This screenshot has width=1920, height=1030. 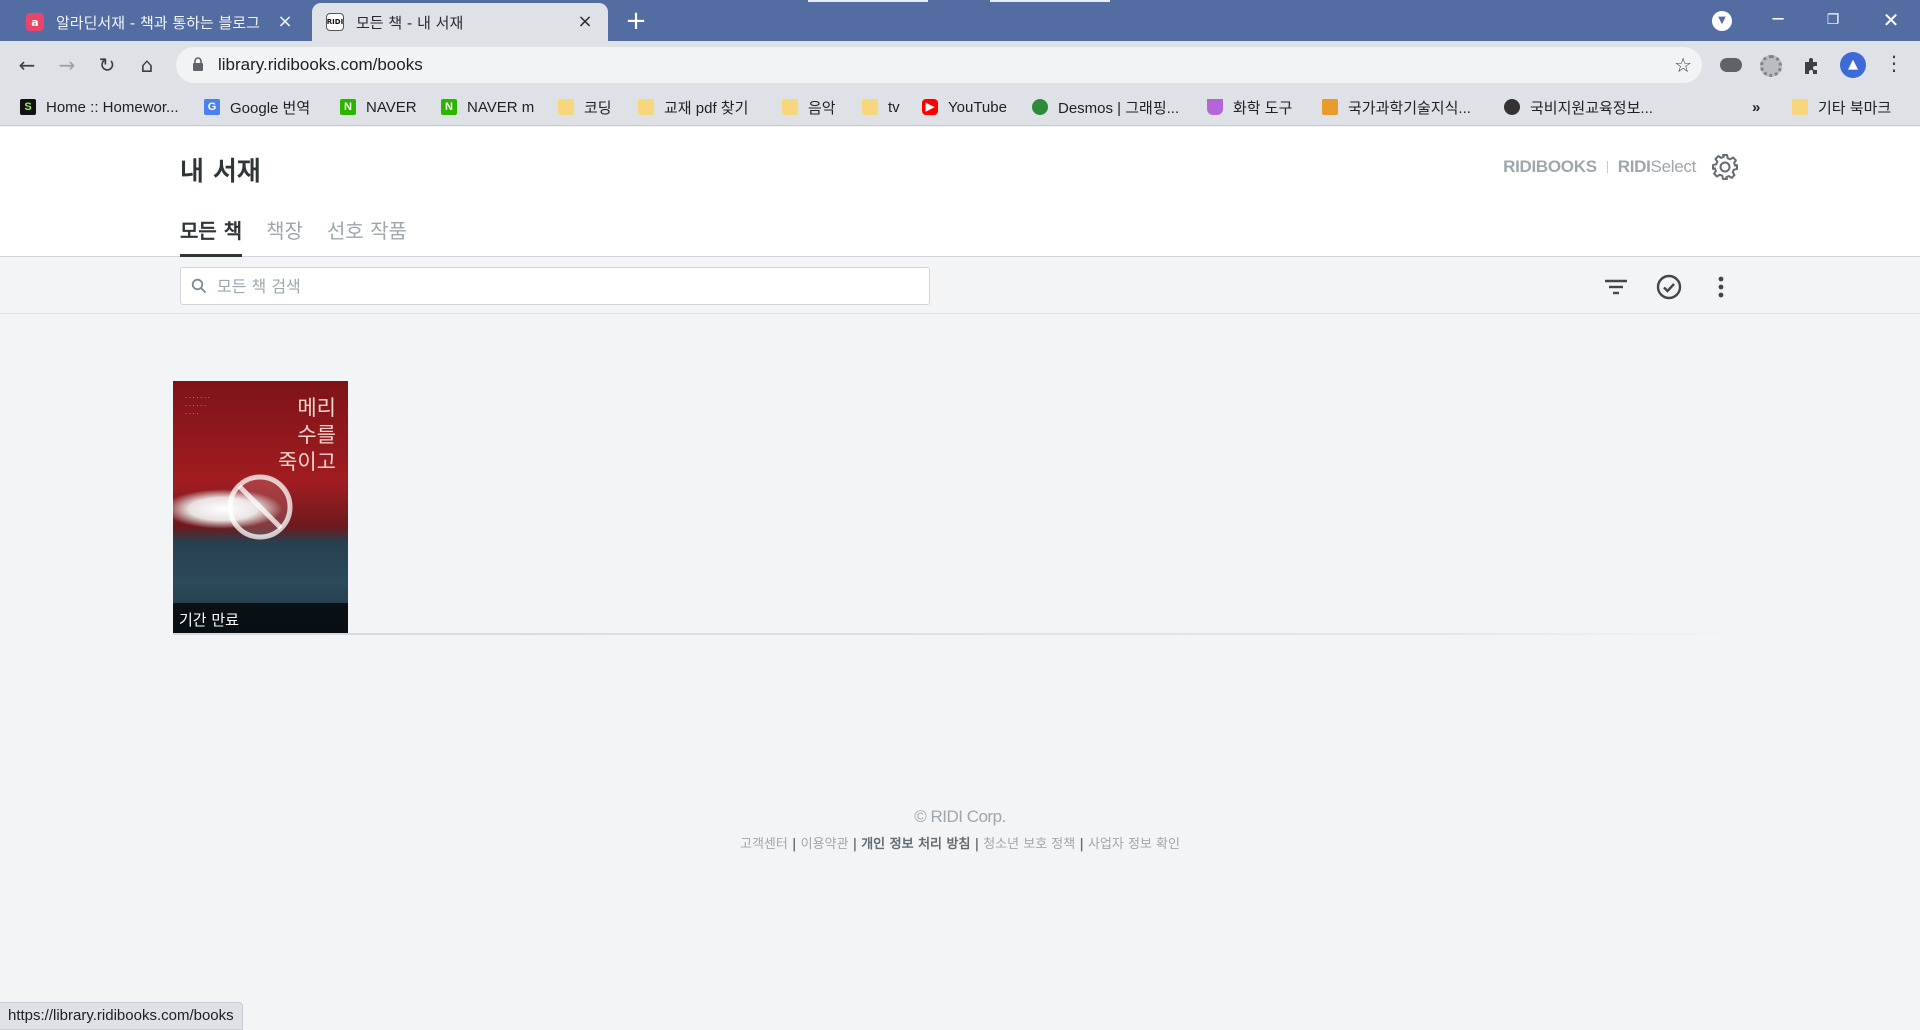 I want to click on url-text: library.ridibooks.com/books, so click(x=320, y=65).